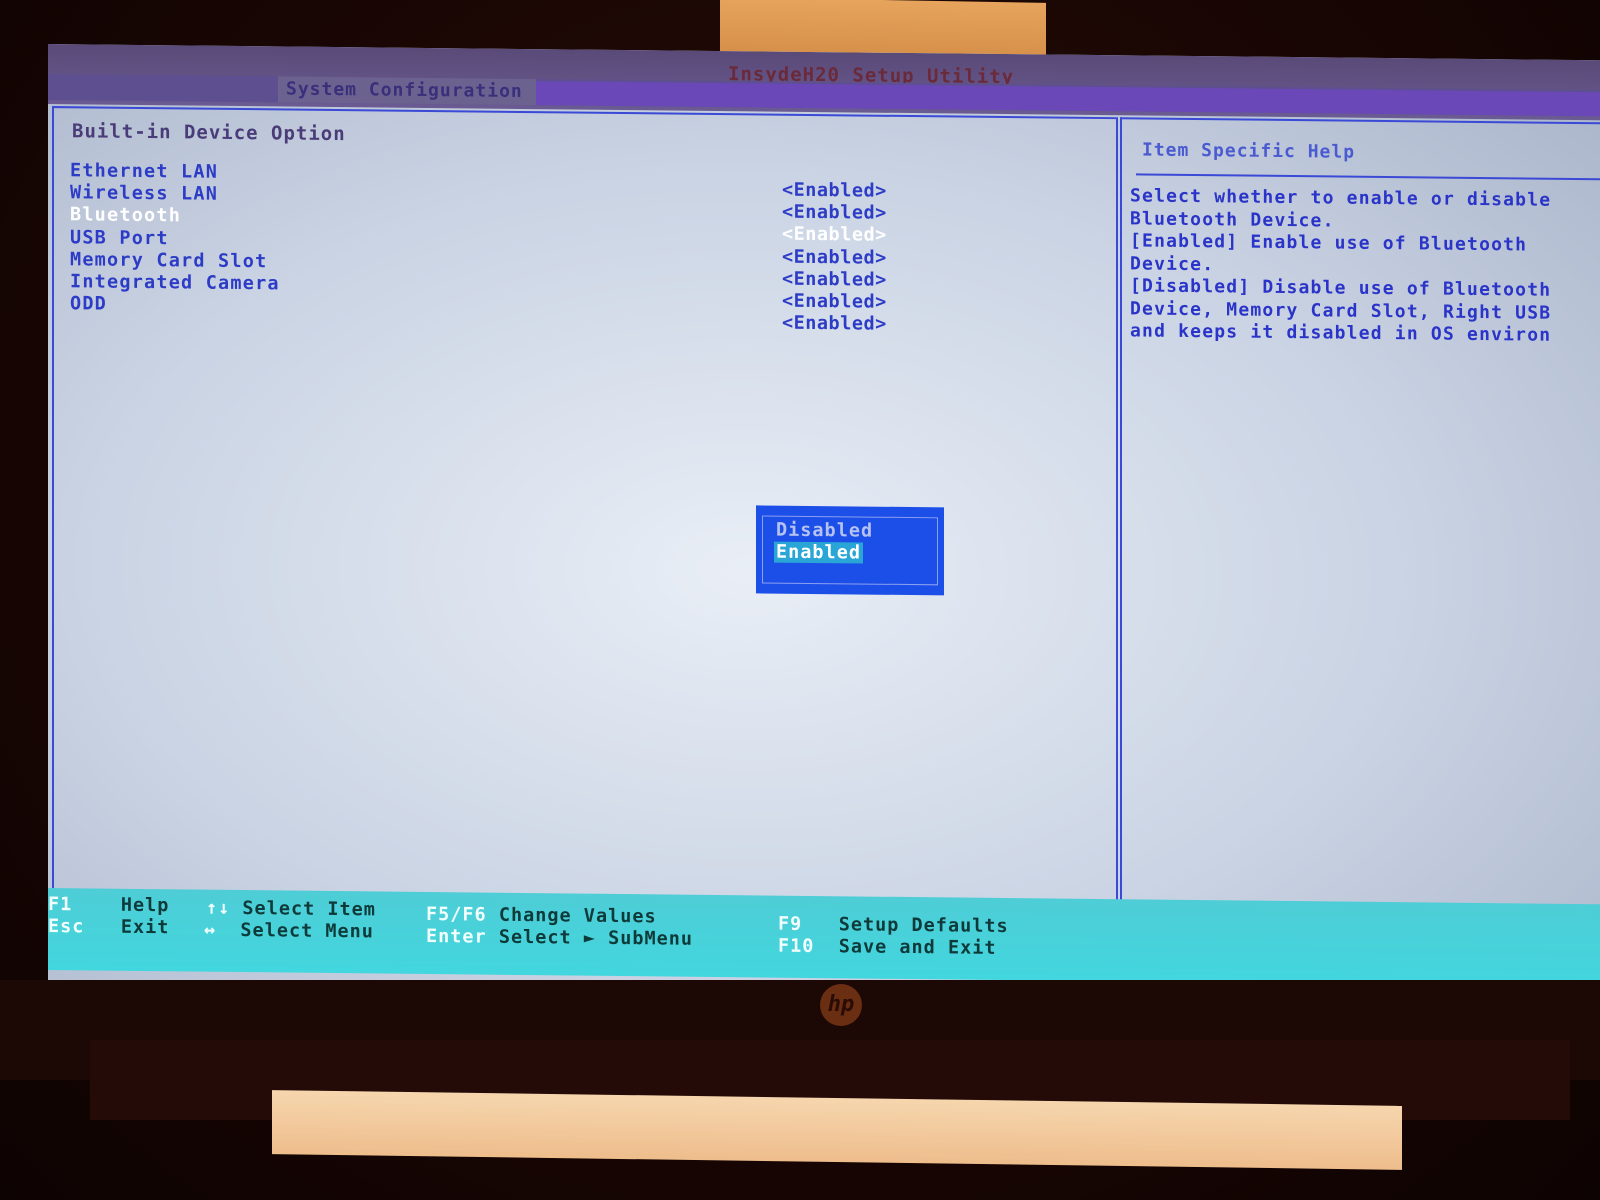 This screenshot has height=1200, width=1600. What do you see at coordinates (824, 531) in the screenshot?
I see `popup-option-disabled: Disabled` at bounding box center [824, 531].